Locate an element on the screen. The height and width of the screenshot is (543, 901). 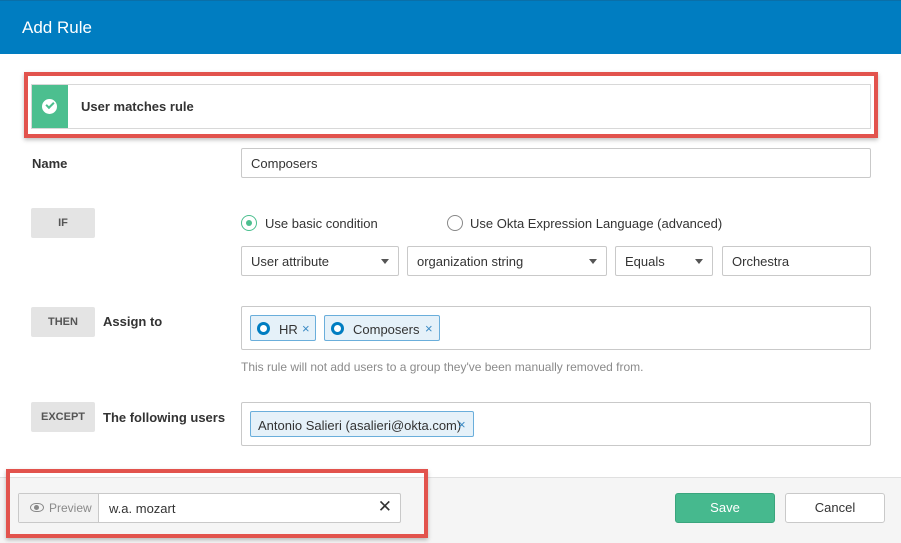
name-label: Name is located at coordinates (50, 163).